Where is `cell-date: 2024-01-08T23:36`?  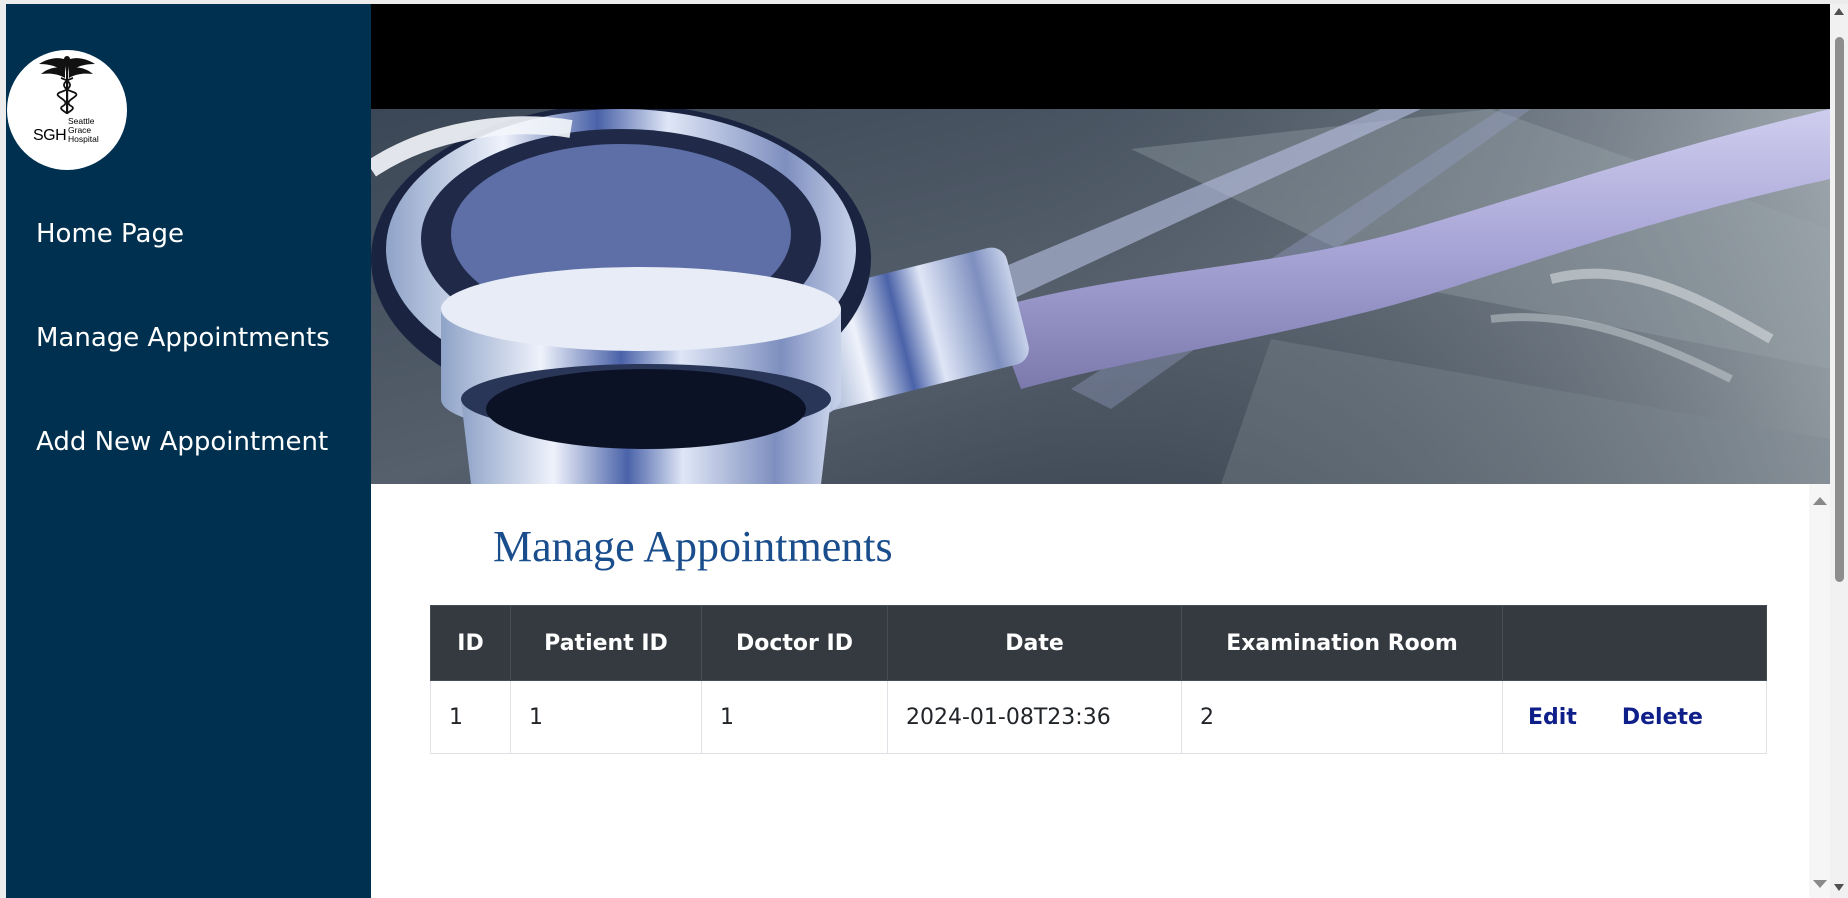
cell-date: 2024-01-08T23:36 is located at coordinates (1034, 717).